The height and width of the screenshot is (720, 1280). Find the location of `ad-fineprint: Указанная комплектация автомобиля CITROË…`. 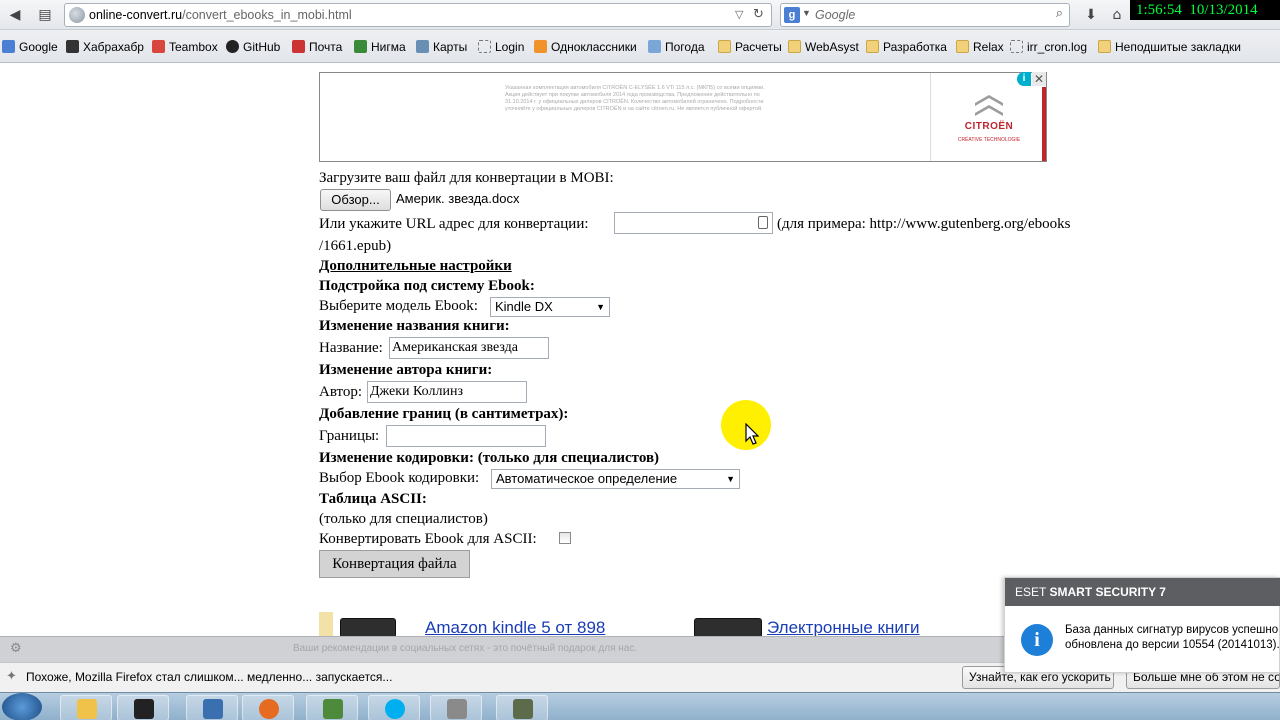

ad-fineprint: Указанная комплектация автомобиля CITROË… is located at coordinates (635, 98).